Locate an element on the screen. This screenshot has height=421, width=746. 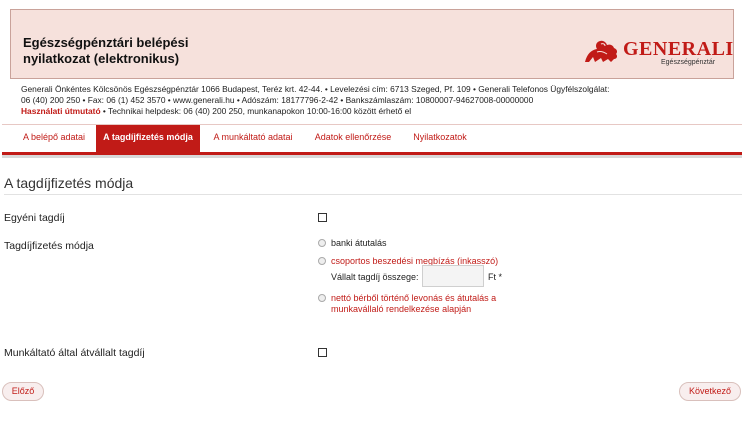
usage-guide-link: Használati útmutató is located at coordinates (61, 111).